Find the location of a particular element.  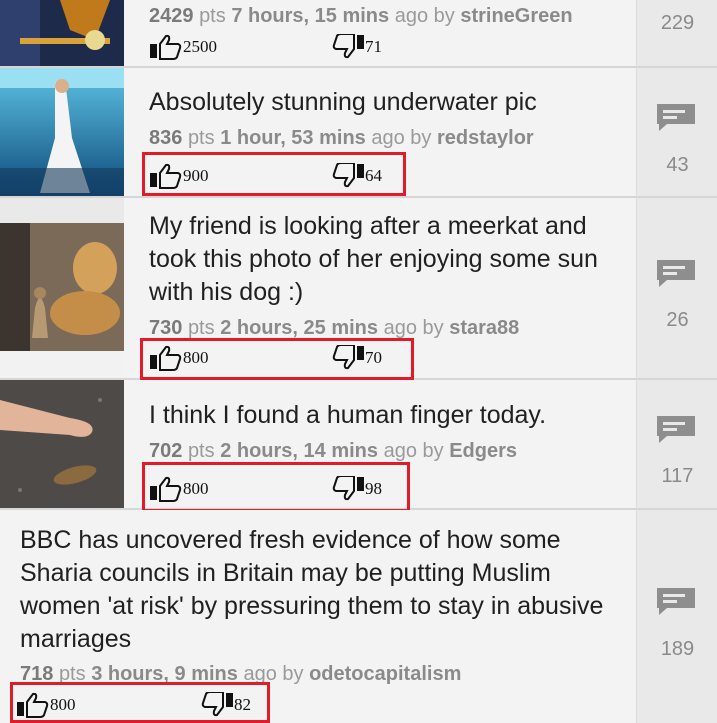

post-meta: 730 pts 2 hours, 25 mins ago by stara88 is located at coordinates (334, 328).